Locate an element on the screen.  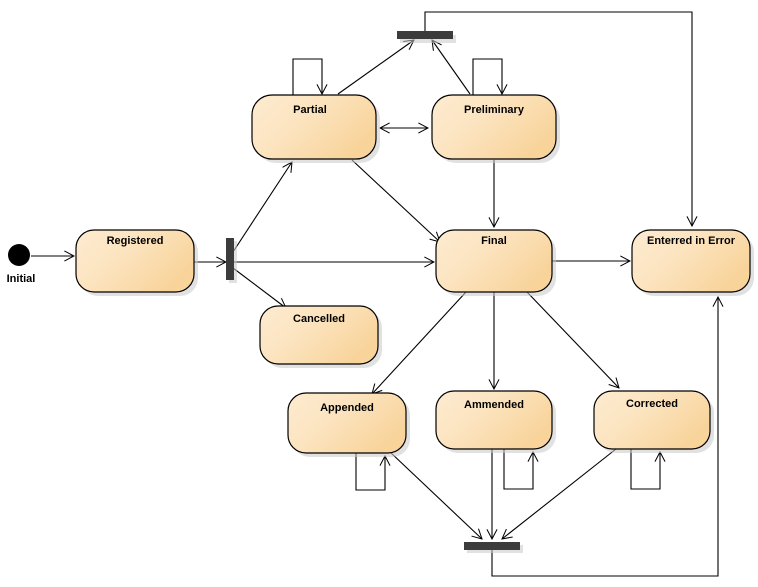
state-preliminary: Preliminary is located at coordinates (495, 128).